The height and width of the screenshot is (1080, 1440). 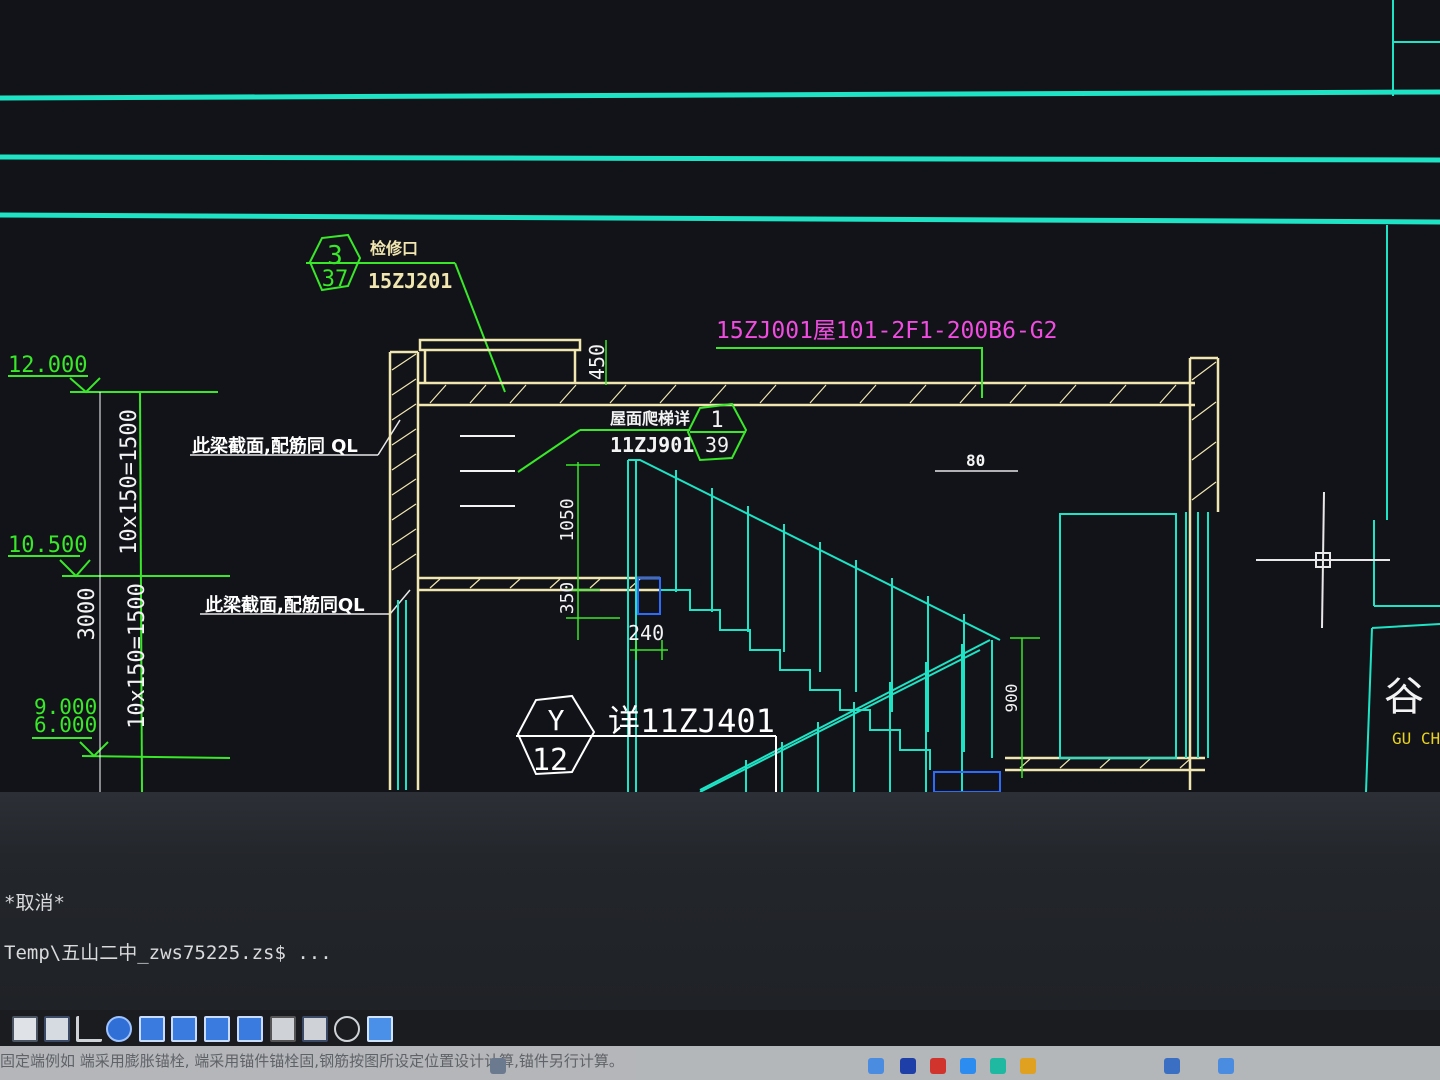 What do you see at coordinates (315, 1029) in the screenshot?
I see `transparency-icon` at bounding box center [315, 1029].